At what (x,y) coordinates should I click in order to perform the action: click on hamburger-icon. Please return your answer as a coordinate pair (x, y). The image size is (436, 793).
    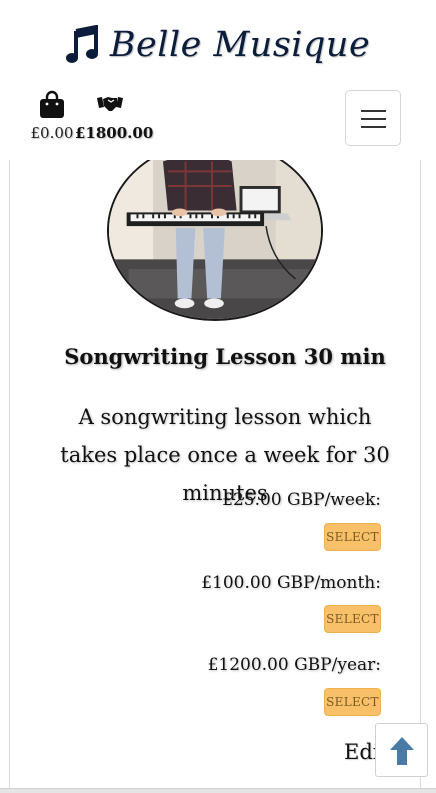
    Looking at the image, I should click on (373, 111).